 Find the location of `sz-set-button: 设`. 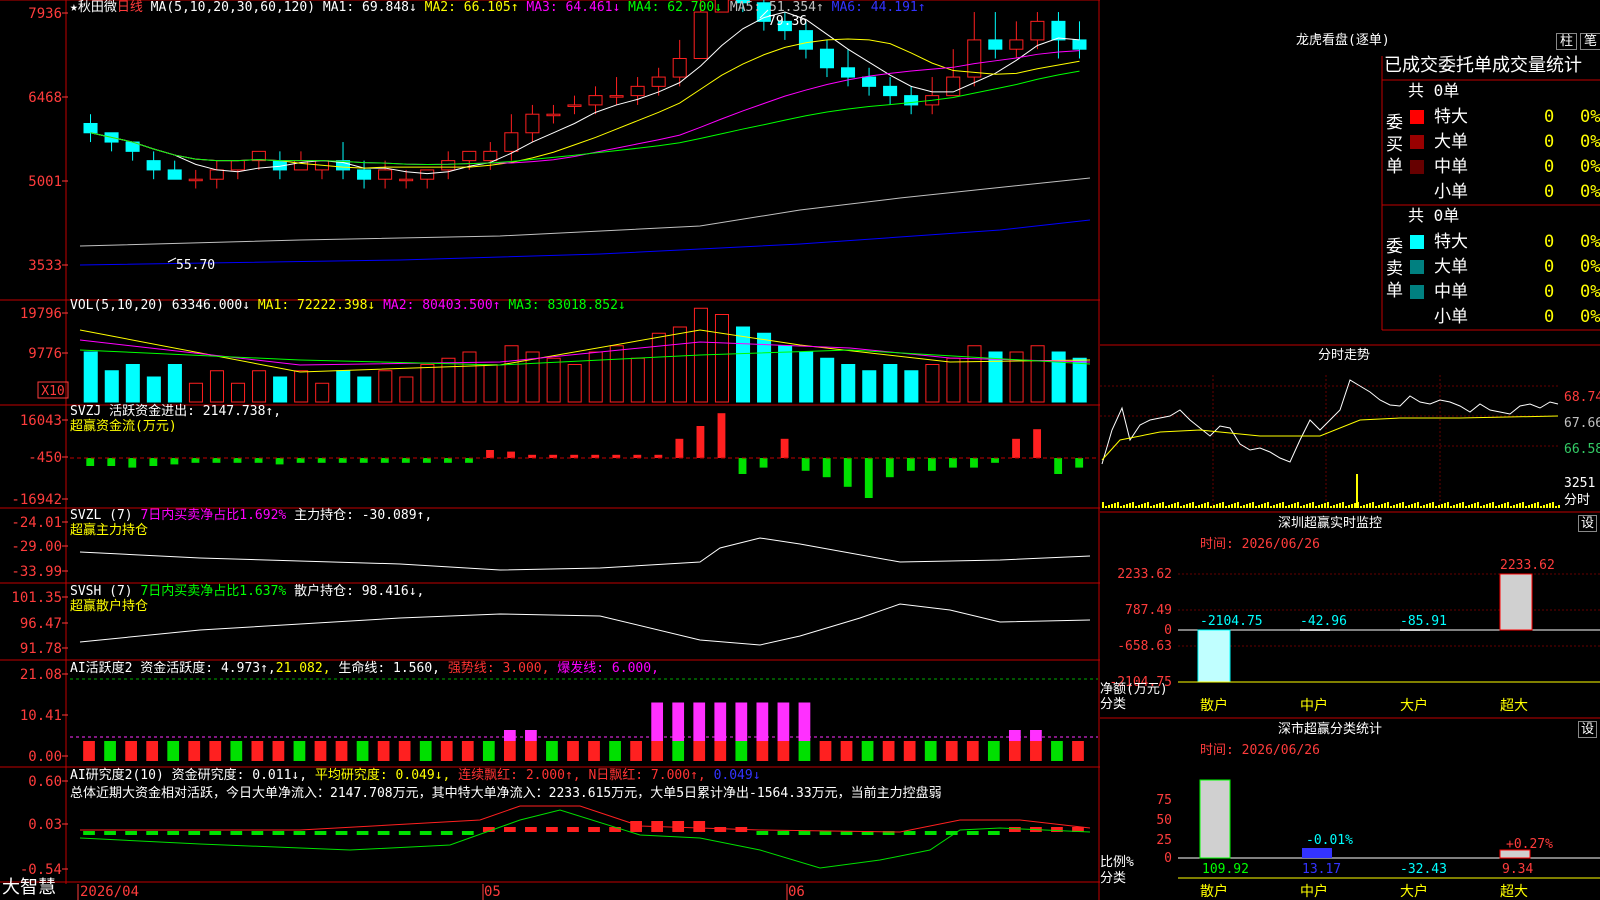

sz-set-button: 设 is located at coordinates (1588, 523).